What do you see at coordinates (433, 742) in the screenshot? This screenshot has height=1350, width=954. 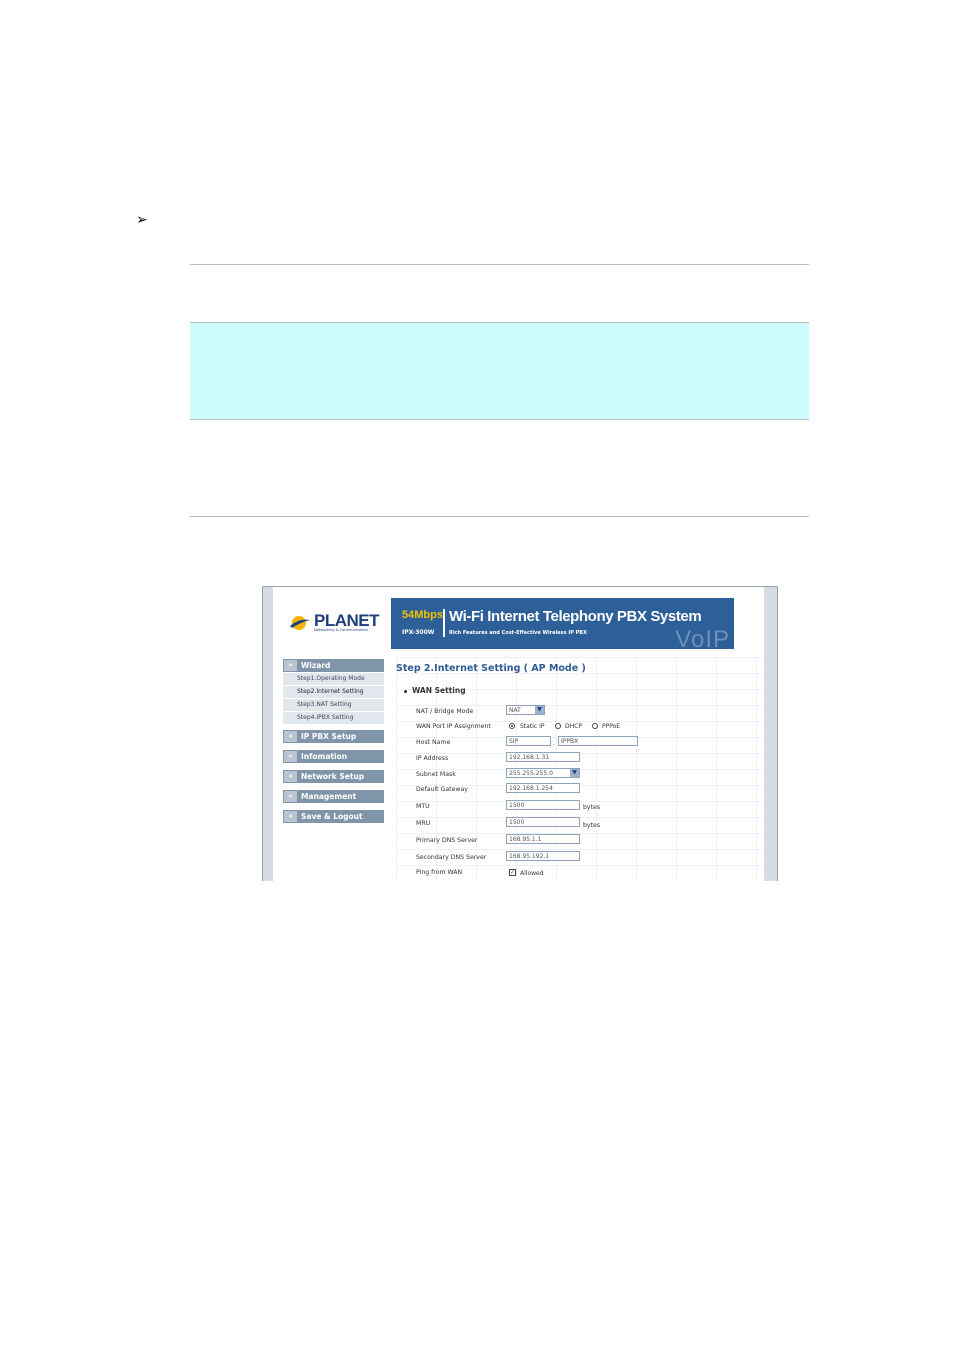 I see `label-host-name: Host Name` at bounding box center [433, 742].